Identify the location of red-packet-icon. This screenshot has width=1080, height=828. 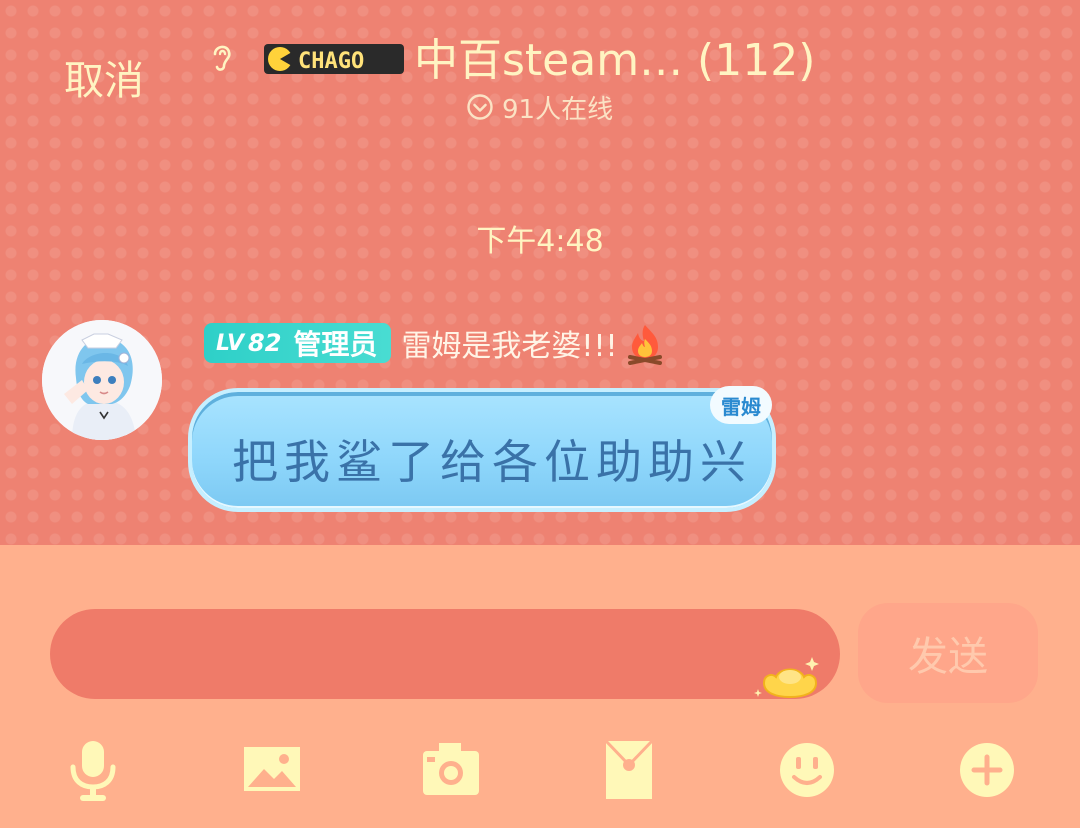
(629, 770).